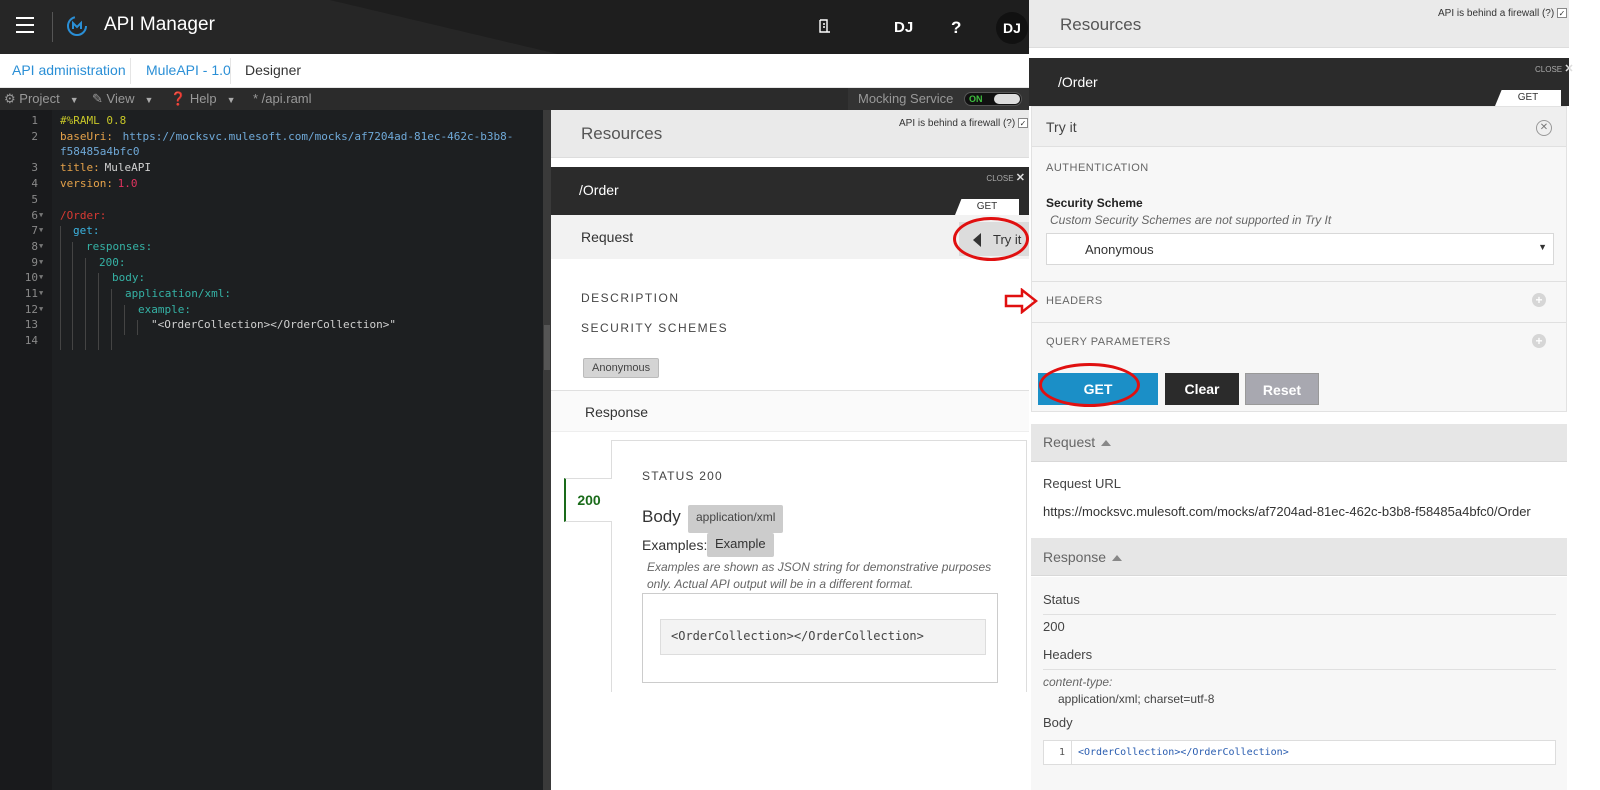 Image resolution: width=1600 pixels, height=790 pixels. I want to click on user-initials: DJ, so click(903, 27).